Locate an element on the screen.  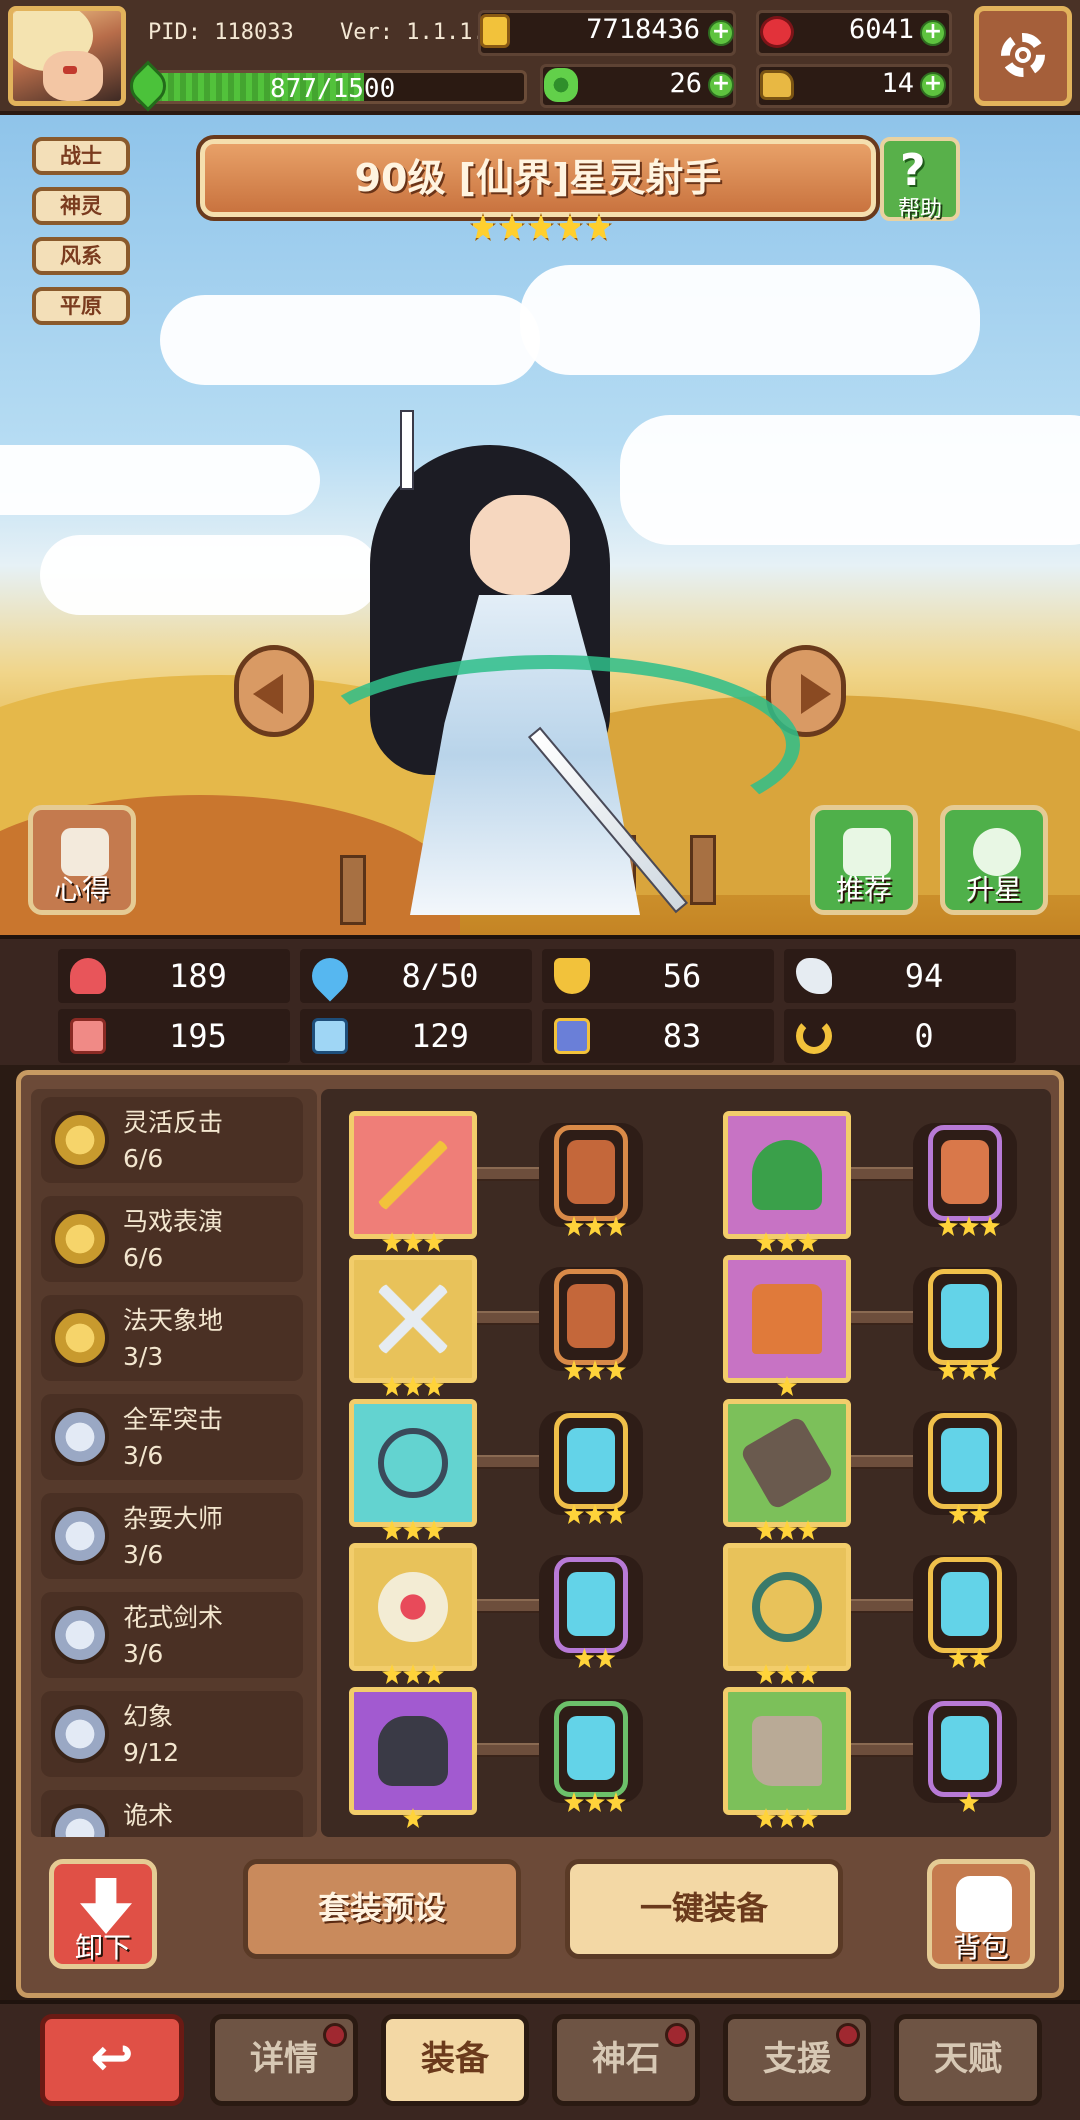
stat-attack: 195 is located at coordinates (174, 1036).